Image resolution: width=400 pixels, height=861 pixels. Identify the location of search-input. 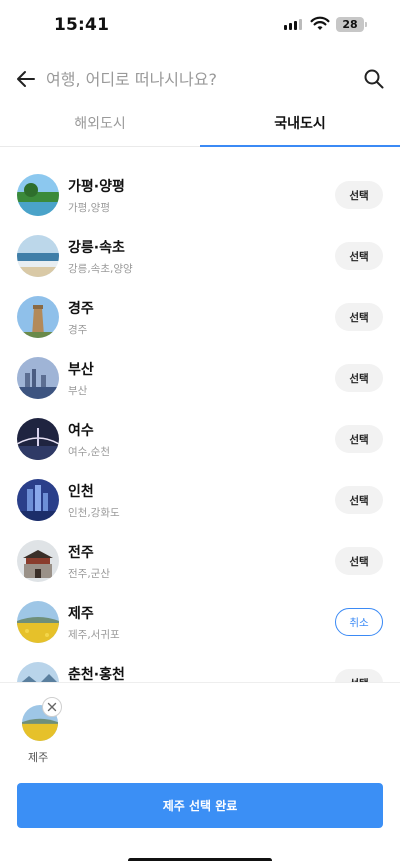
(196, 79).